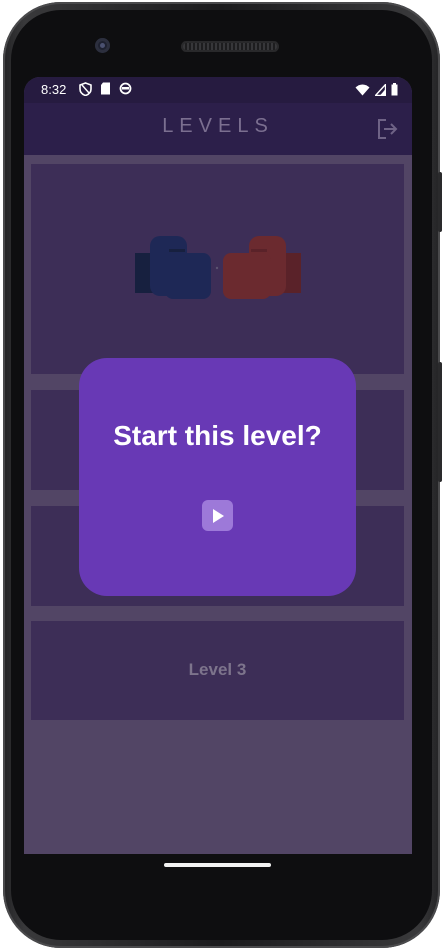  What do you see at coordinates (85, 89) in the screenshot?
I see `shield-icon` at bounding box center [85, 89].